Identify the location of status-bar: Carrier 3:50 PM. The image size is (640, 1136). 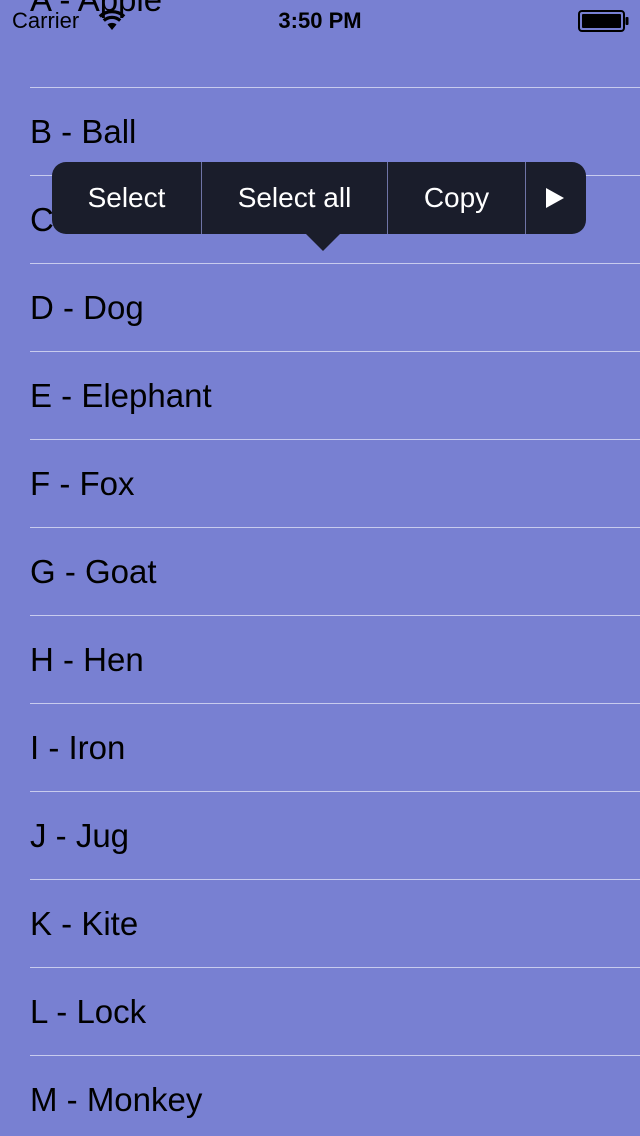
(320, 20).